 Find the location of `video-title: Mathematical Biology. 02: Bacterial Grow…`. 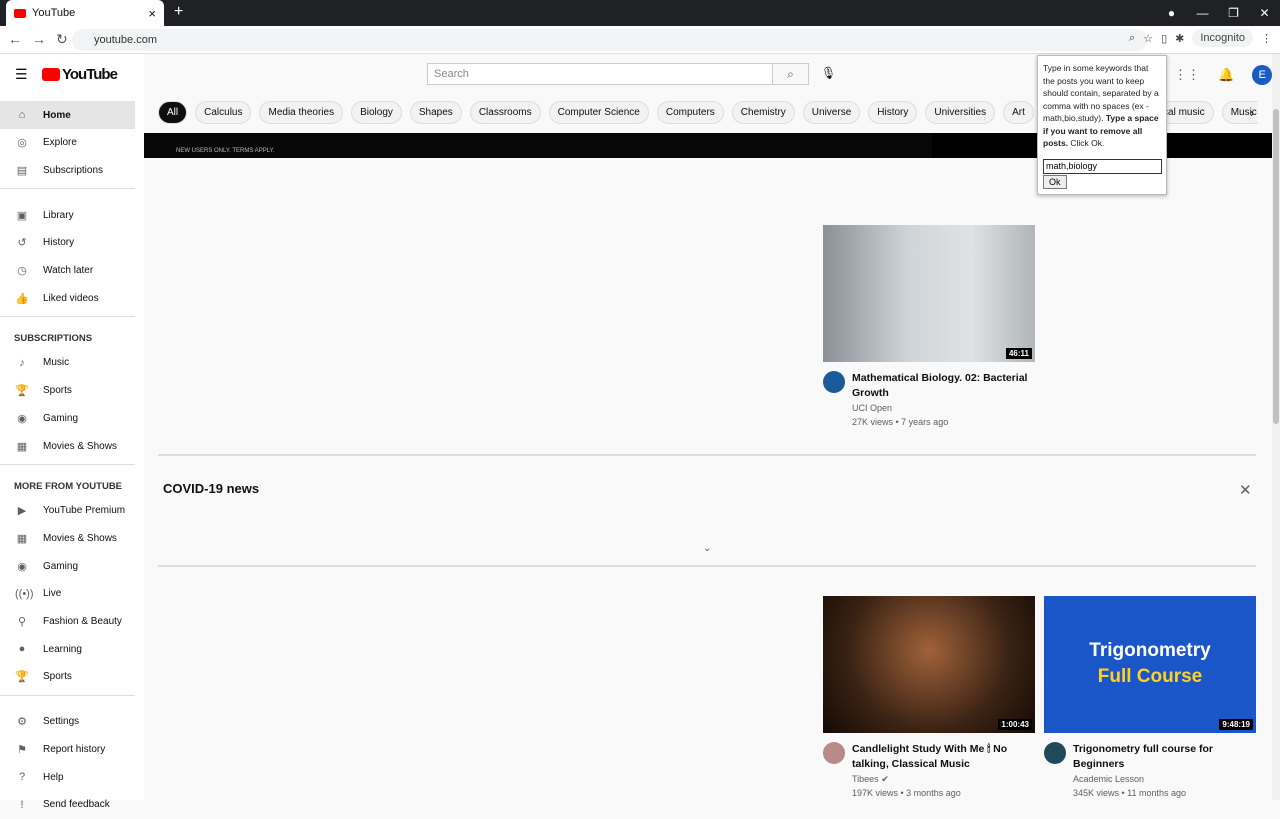

video-title: Mathematical Biology. 02: Bacterial Grow… is located at coordinates (943, 386).